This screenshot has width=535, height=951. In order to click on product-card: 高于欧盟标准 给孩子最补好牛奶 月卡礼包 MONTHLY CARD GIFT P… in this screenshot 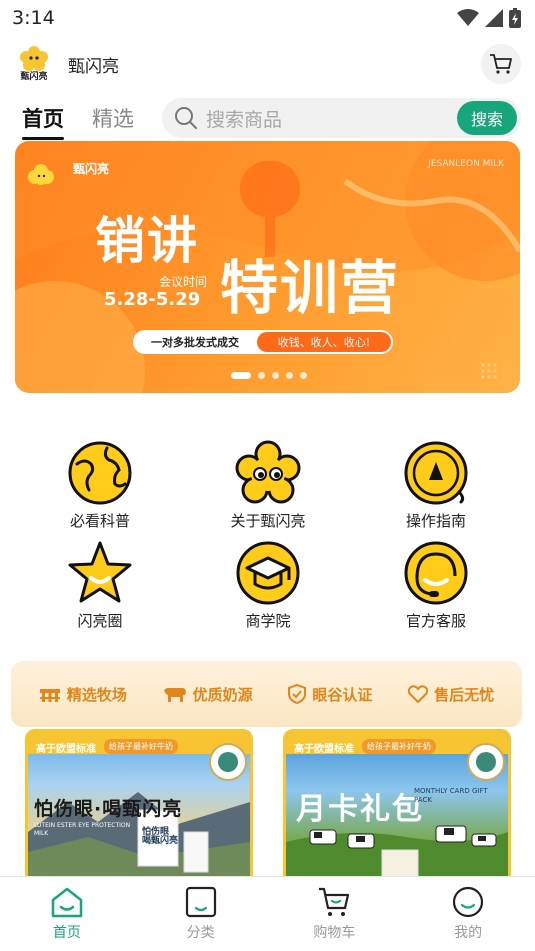, I will do `click(397, 804)`.